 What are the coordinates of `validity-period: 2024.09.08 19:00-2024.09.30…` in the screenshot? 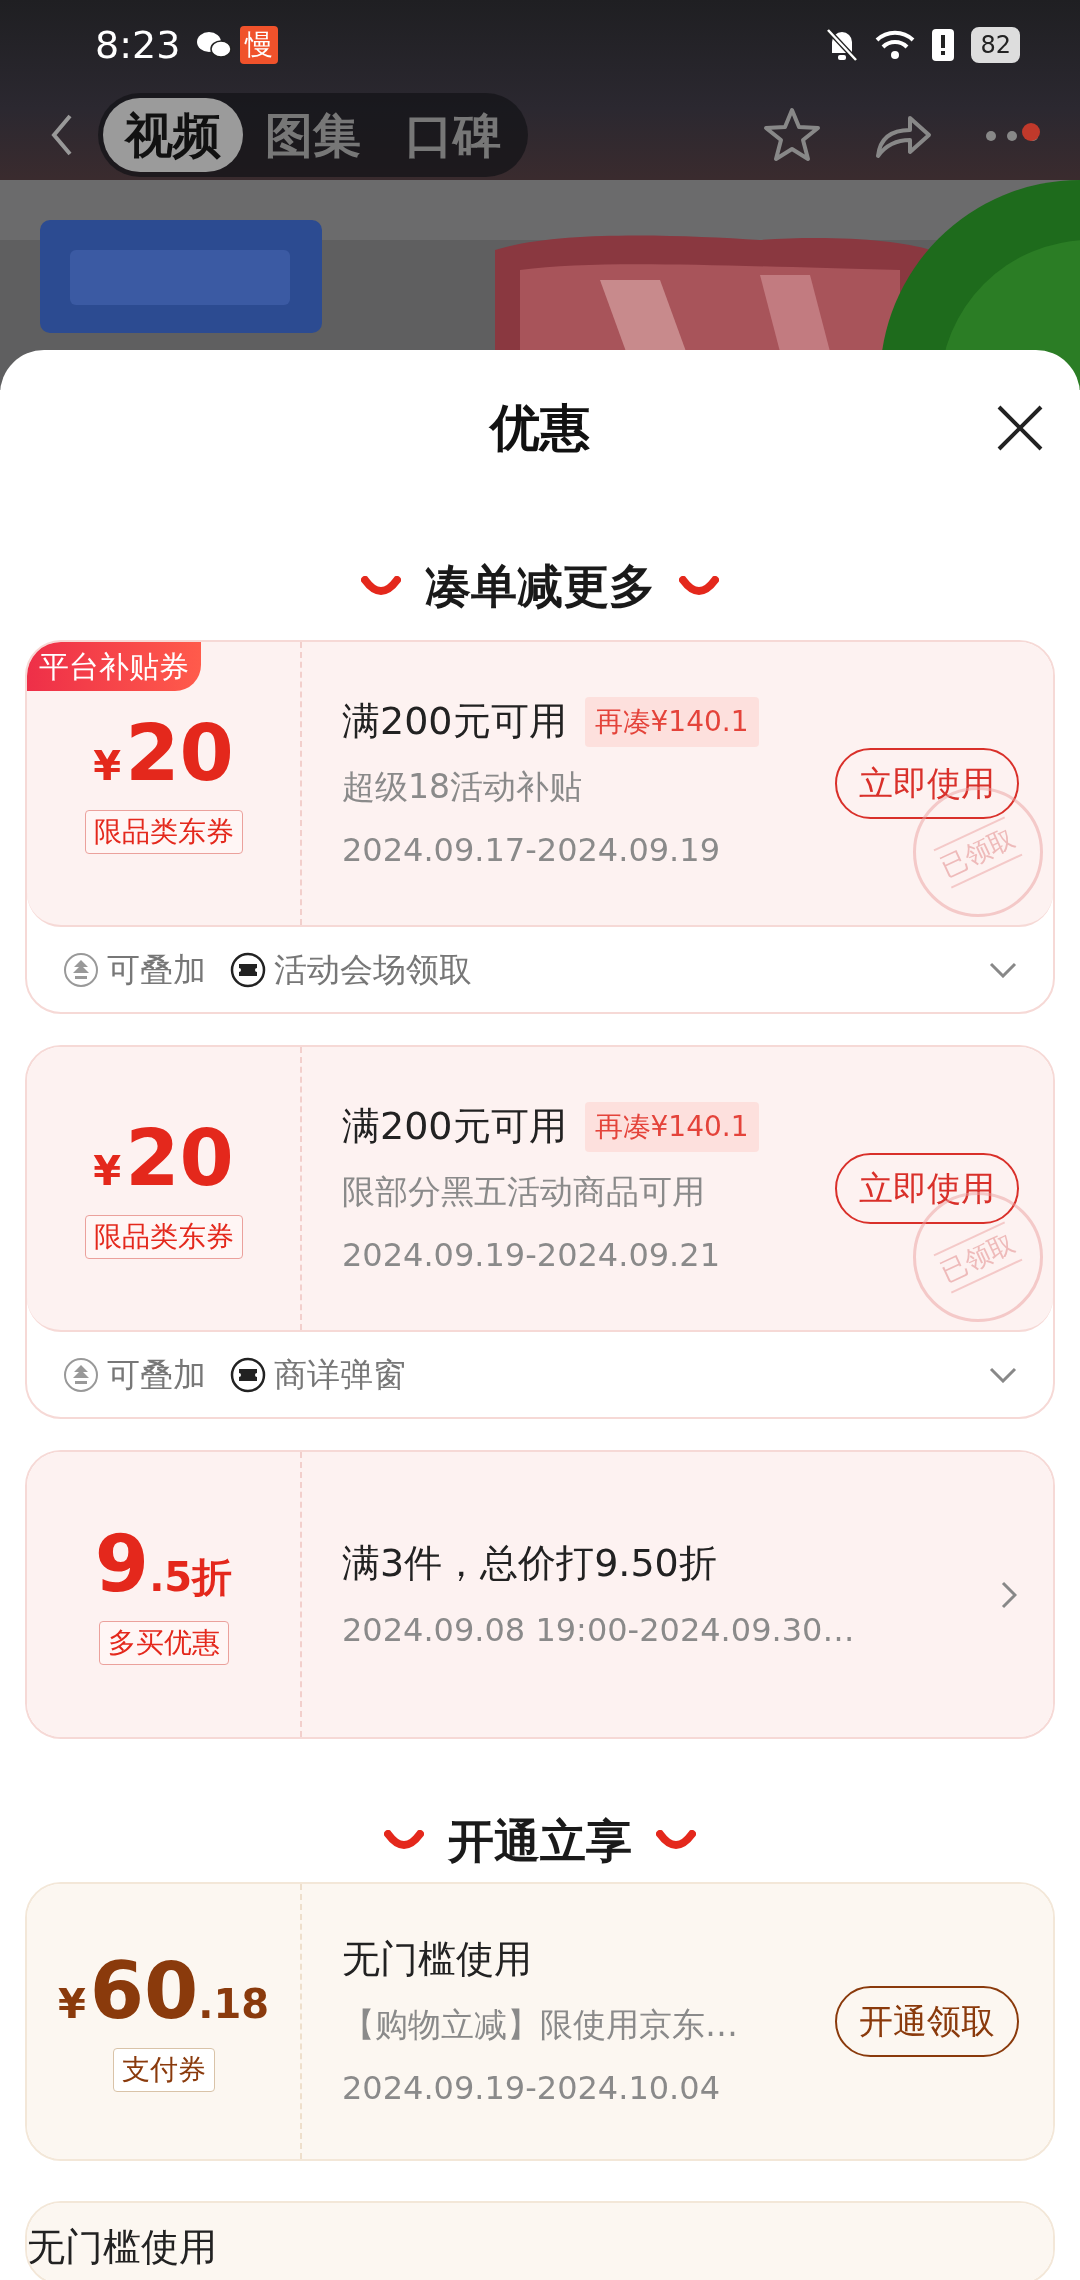 It's located at (599, 1630).